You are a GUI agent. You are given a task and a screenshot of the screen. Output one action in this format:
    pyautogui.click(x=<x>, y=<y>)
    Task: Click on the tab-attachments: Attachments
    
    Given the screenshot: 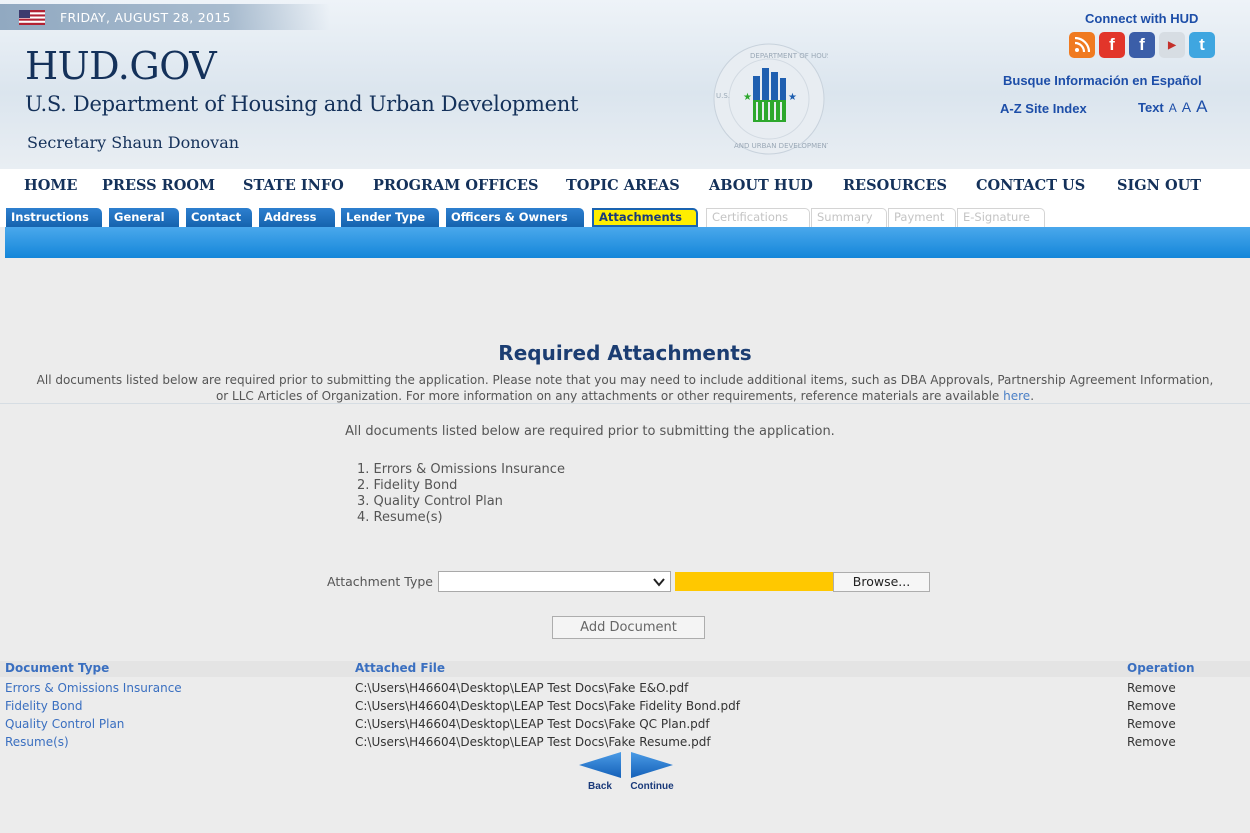 What is the action you would take?
    pyautogui.click(x=645, y=217)
    